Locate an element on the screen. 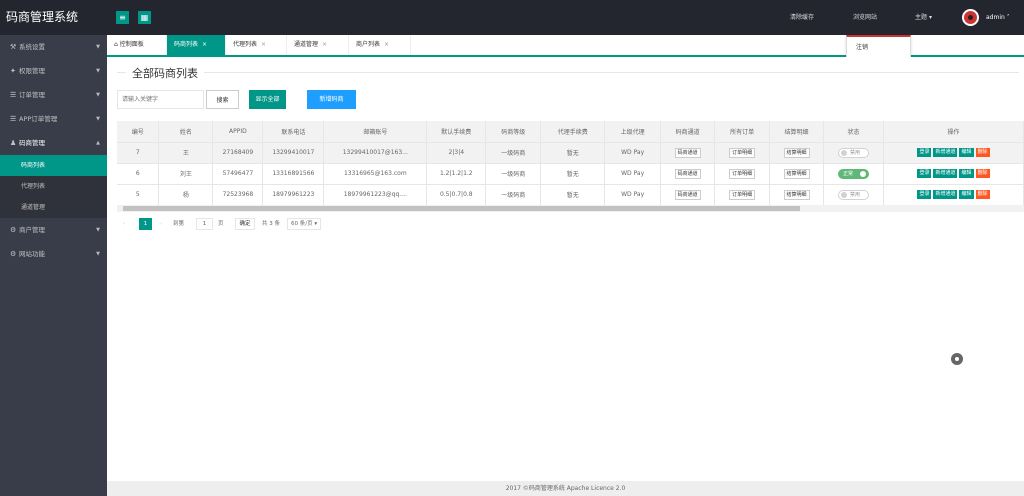  fieldset-line is located at coordinates (568, 72).